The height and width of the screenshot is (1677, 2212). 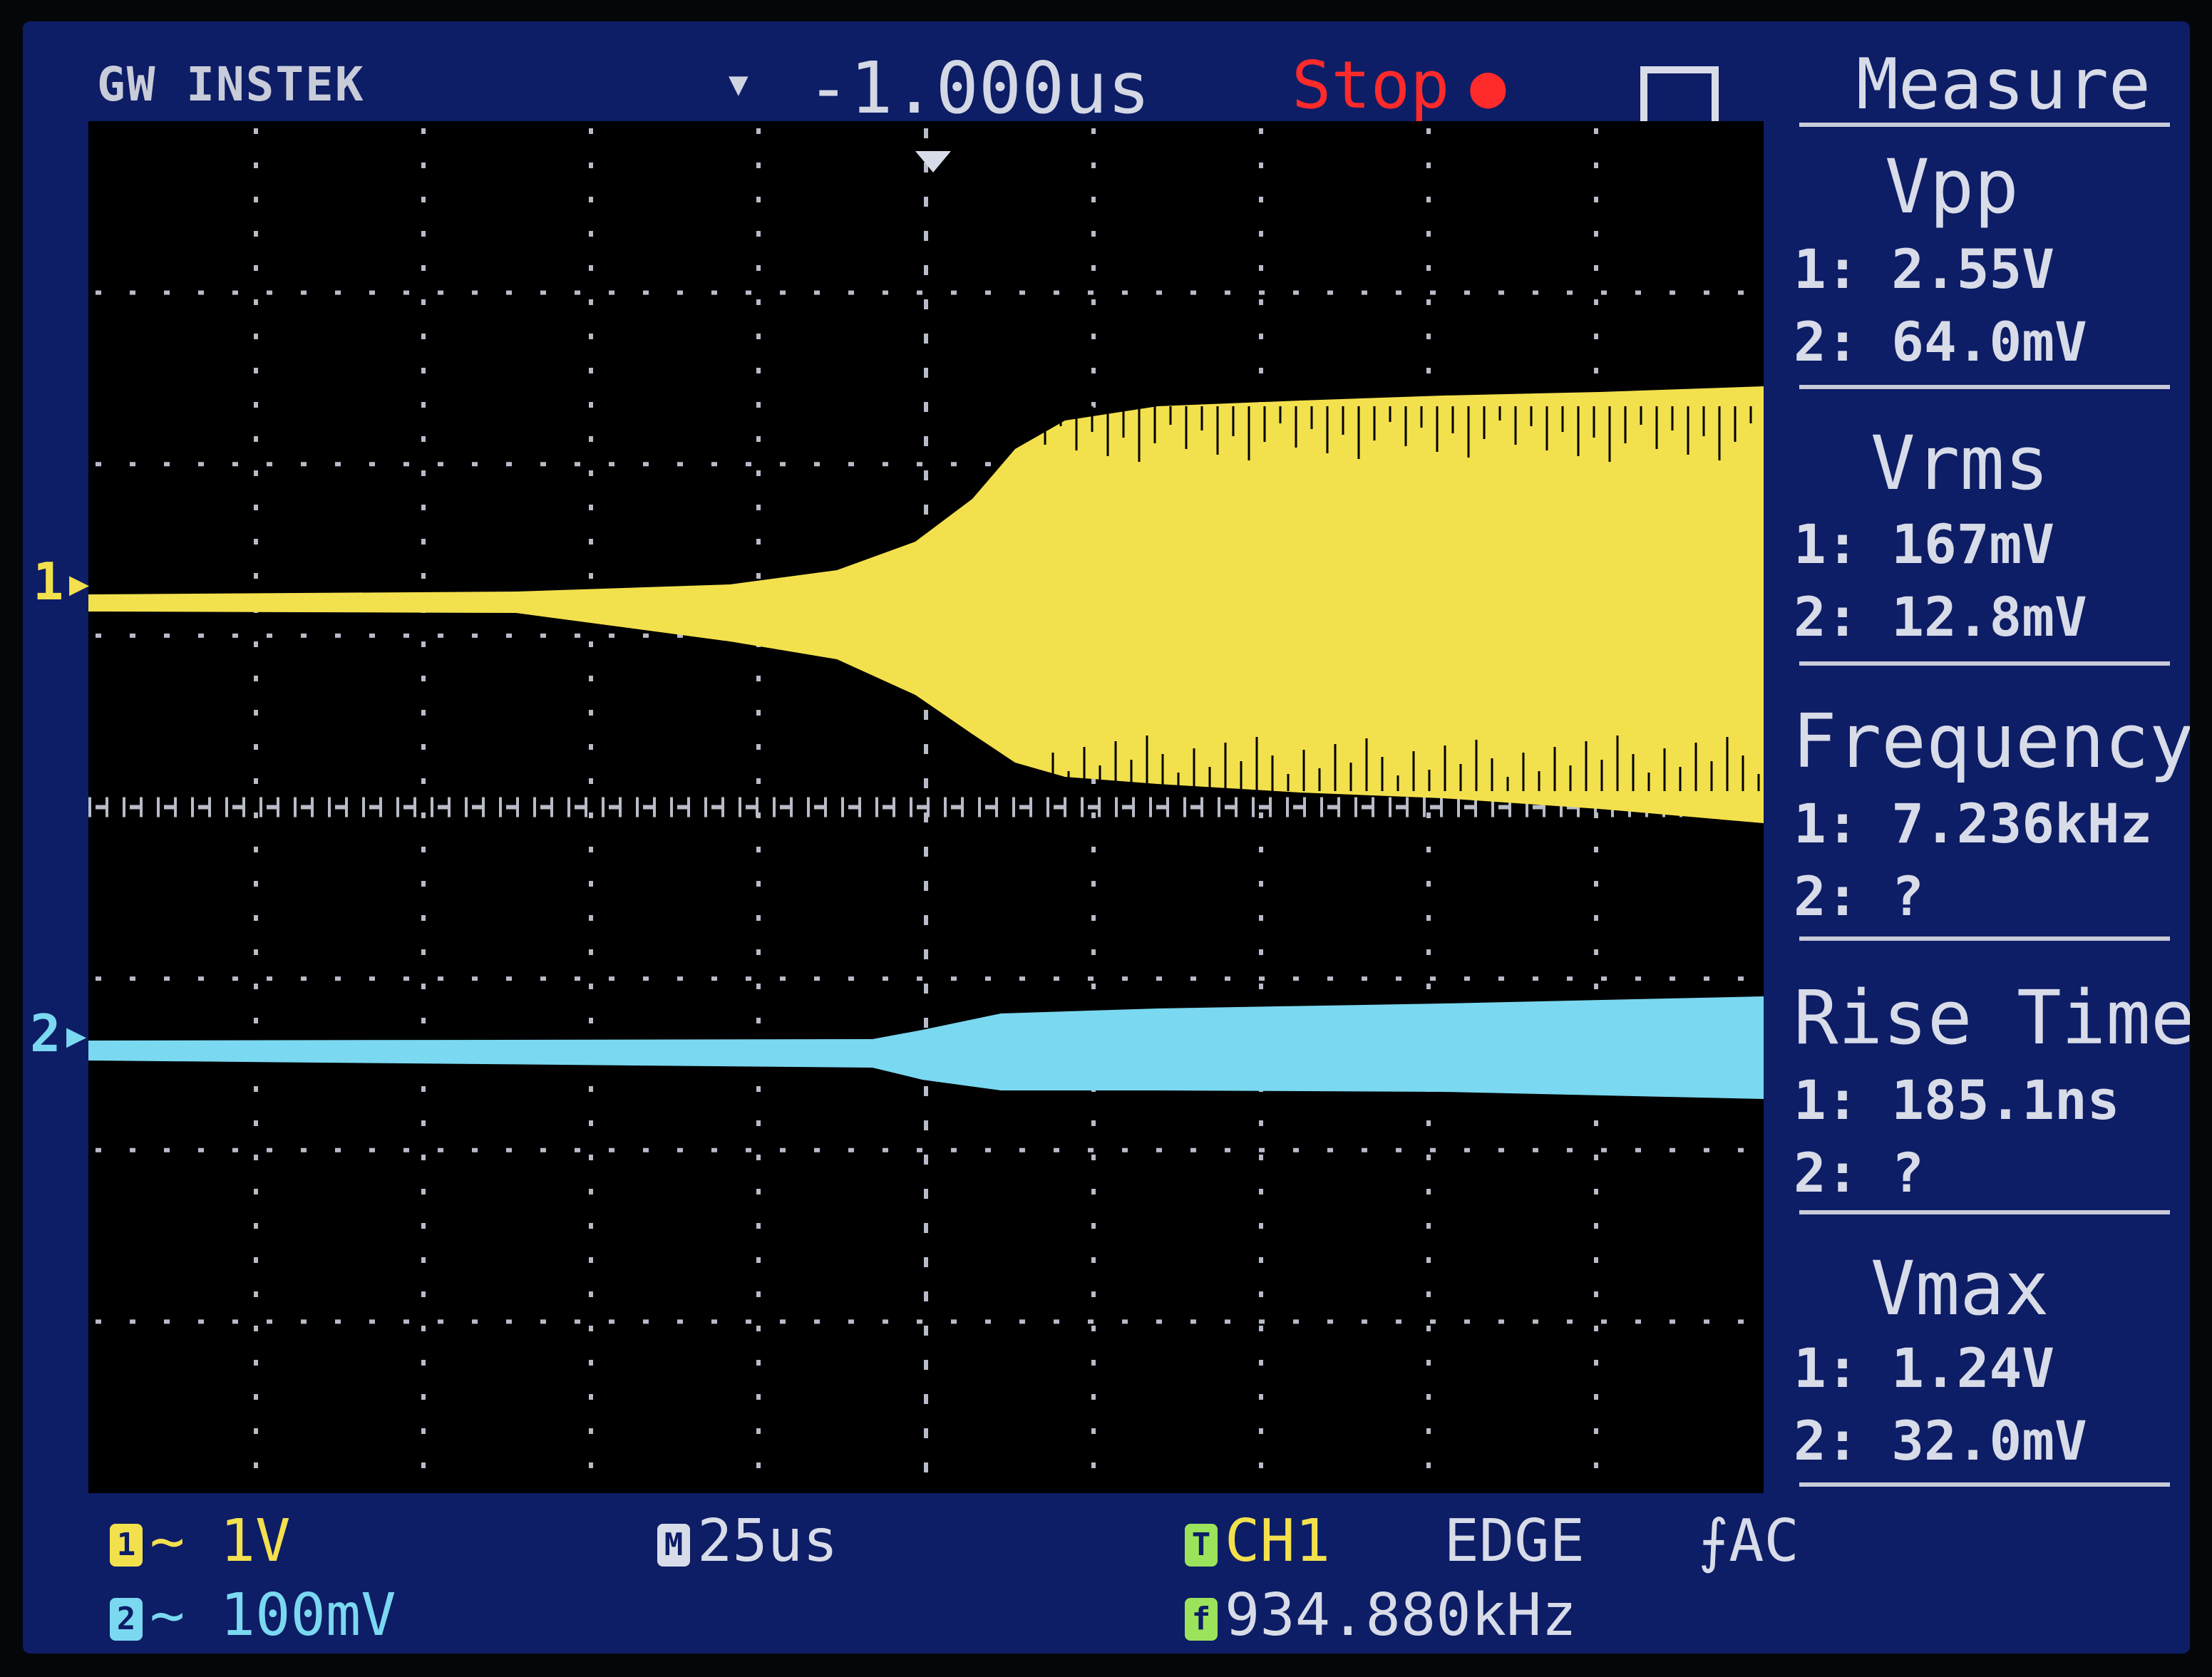 I want to click on ch2-waveform, so click(x=926, y=1047).